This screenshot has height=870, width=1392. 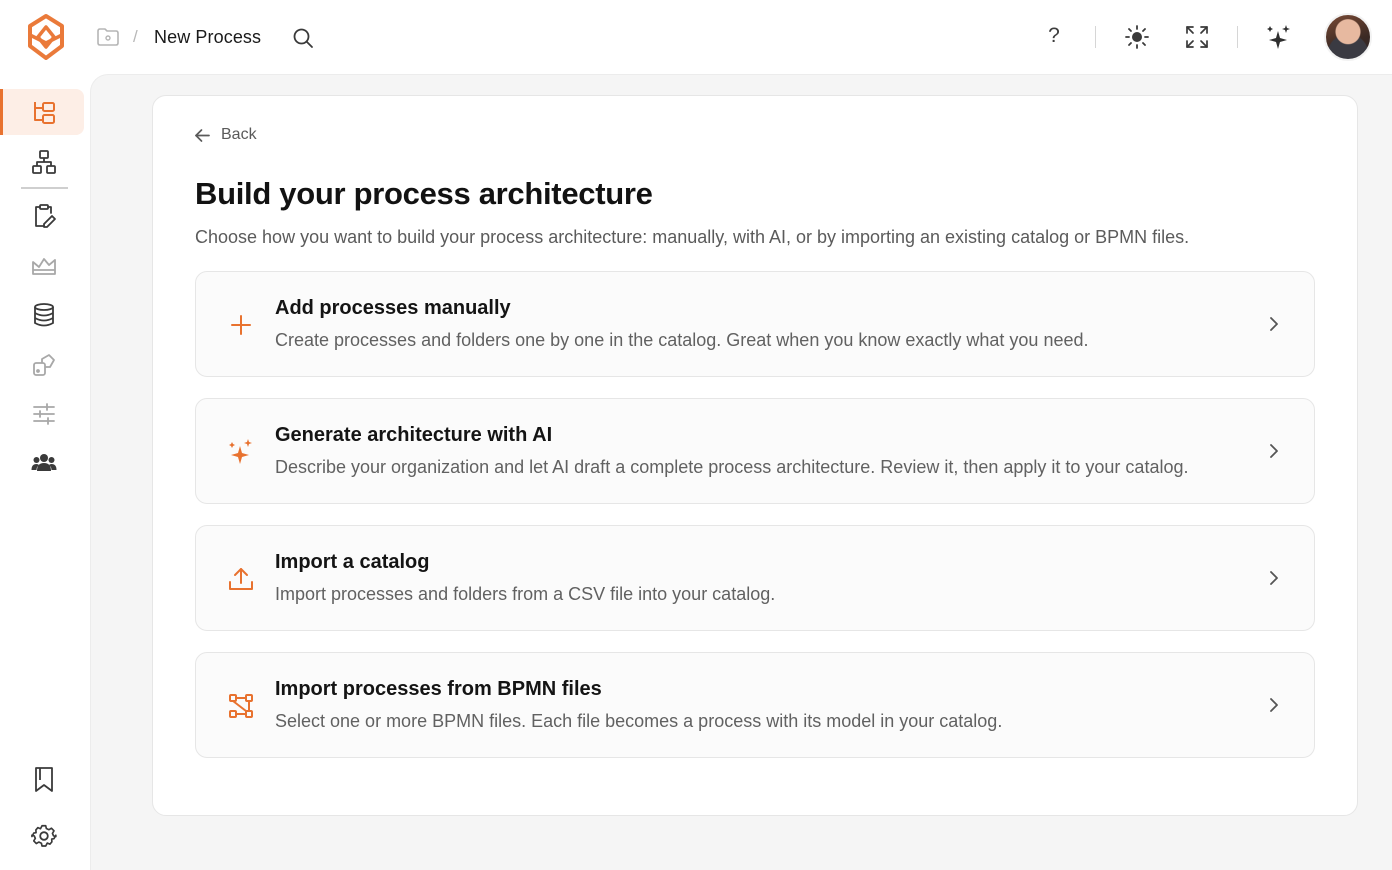 I want to click on settings-icon, so click(x=44, y=835).